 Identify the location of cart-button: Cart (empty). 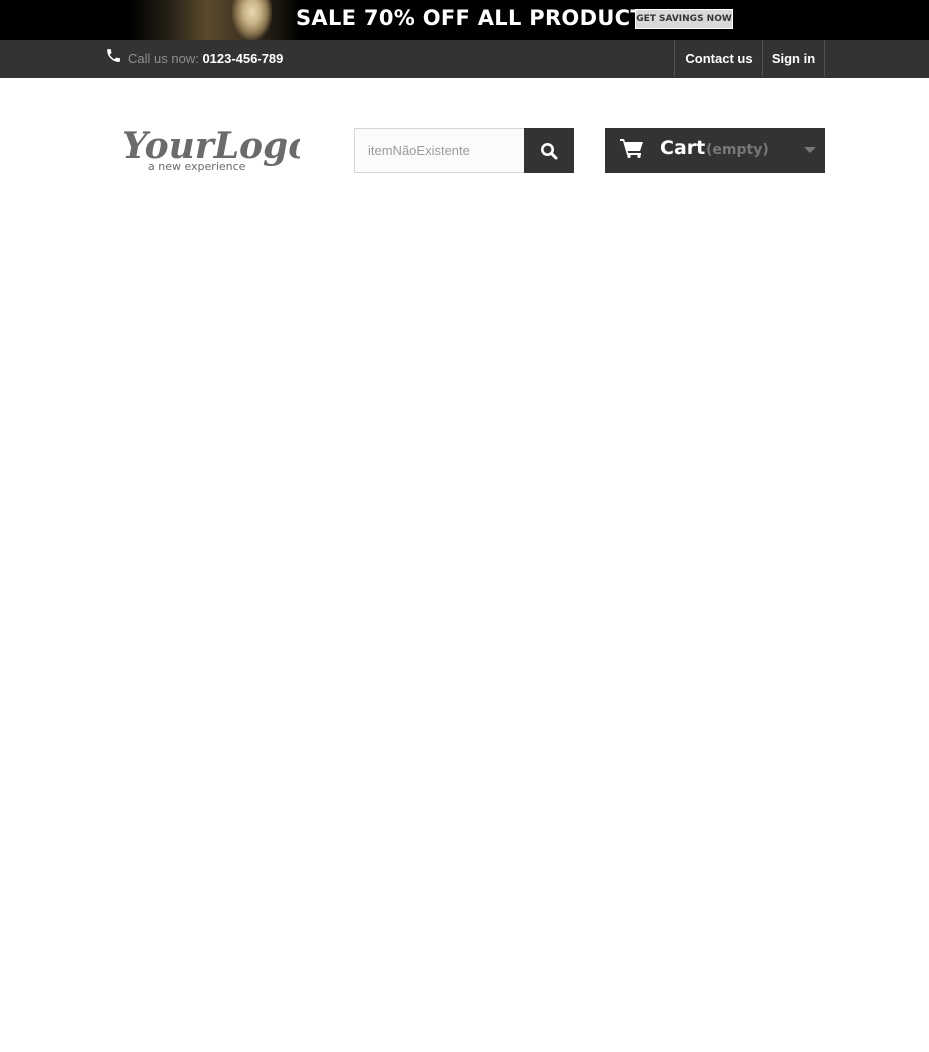
(715, 150).